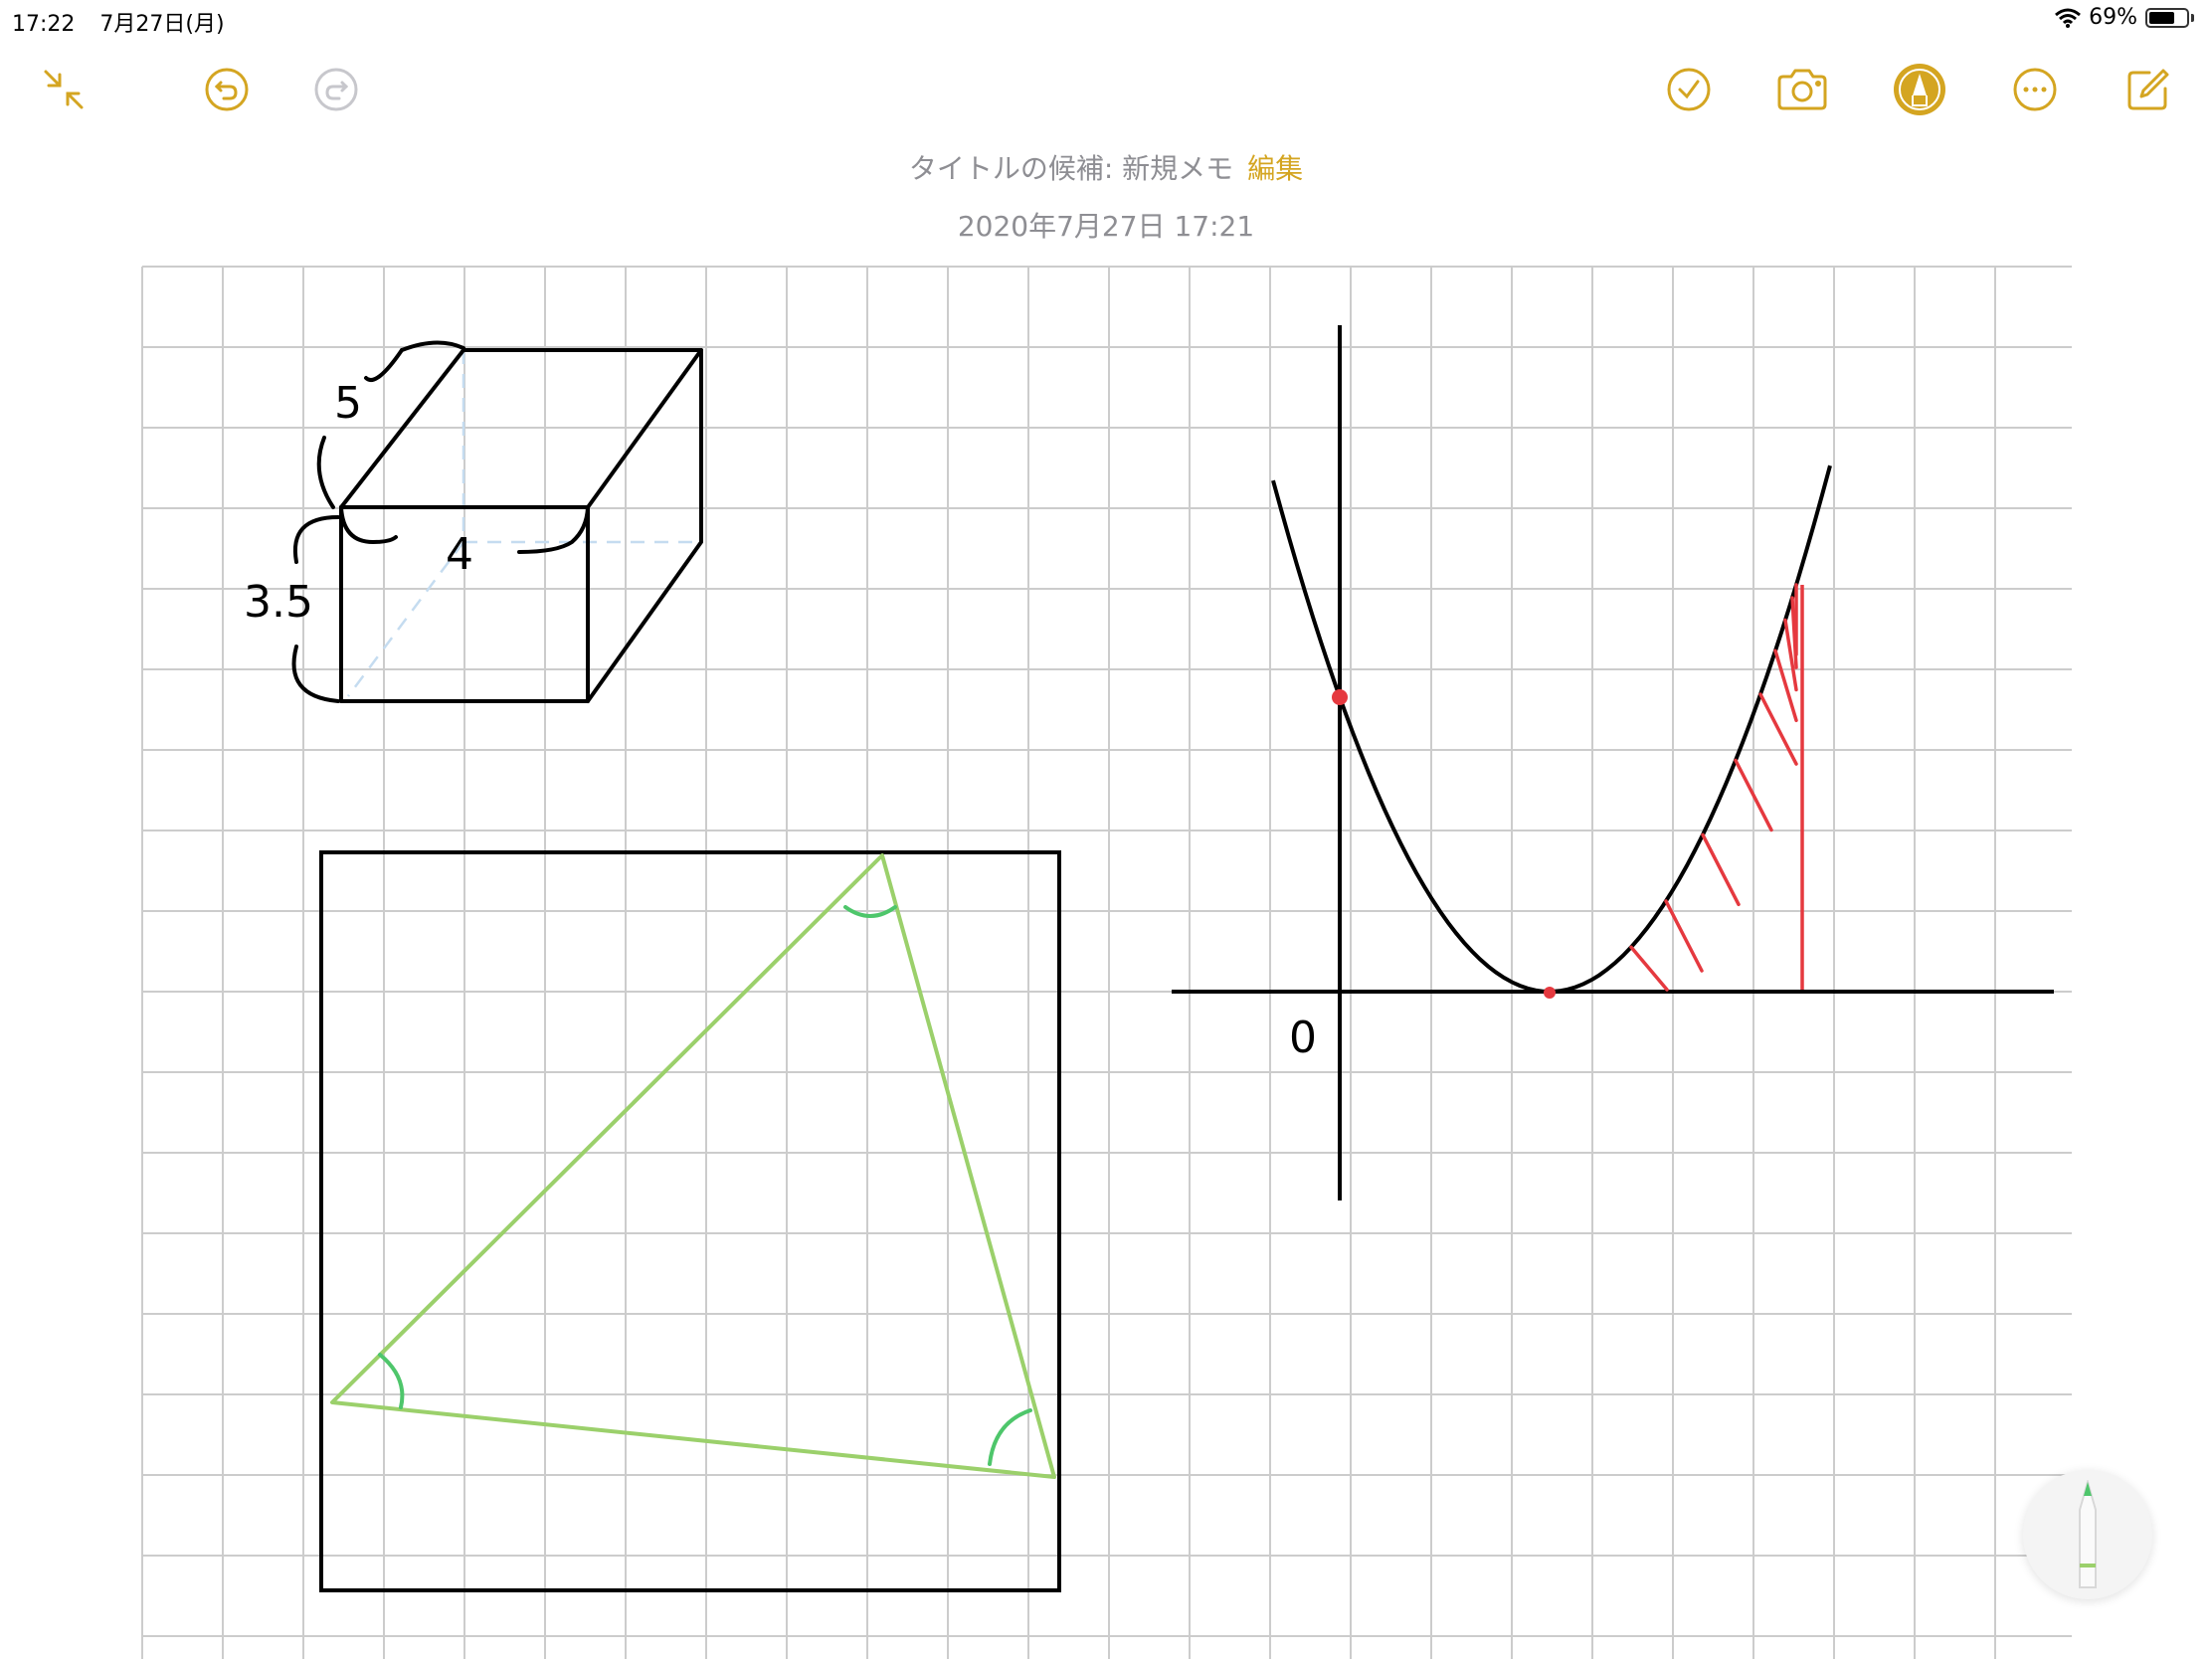  I want to click on origin-label: 0, so click(1303, 1038).